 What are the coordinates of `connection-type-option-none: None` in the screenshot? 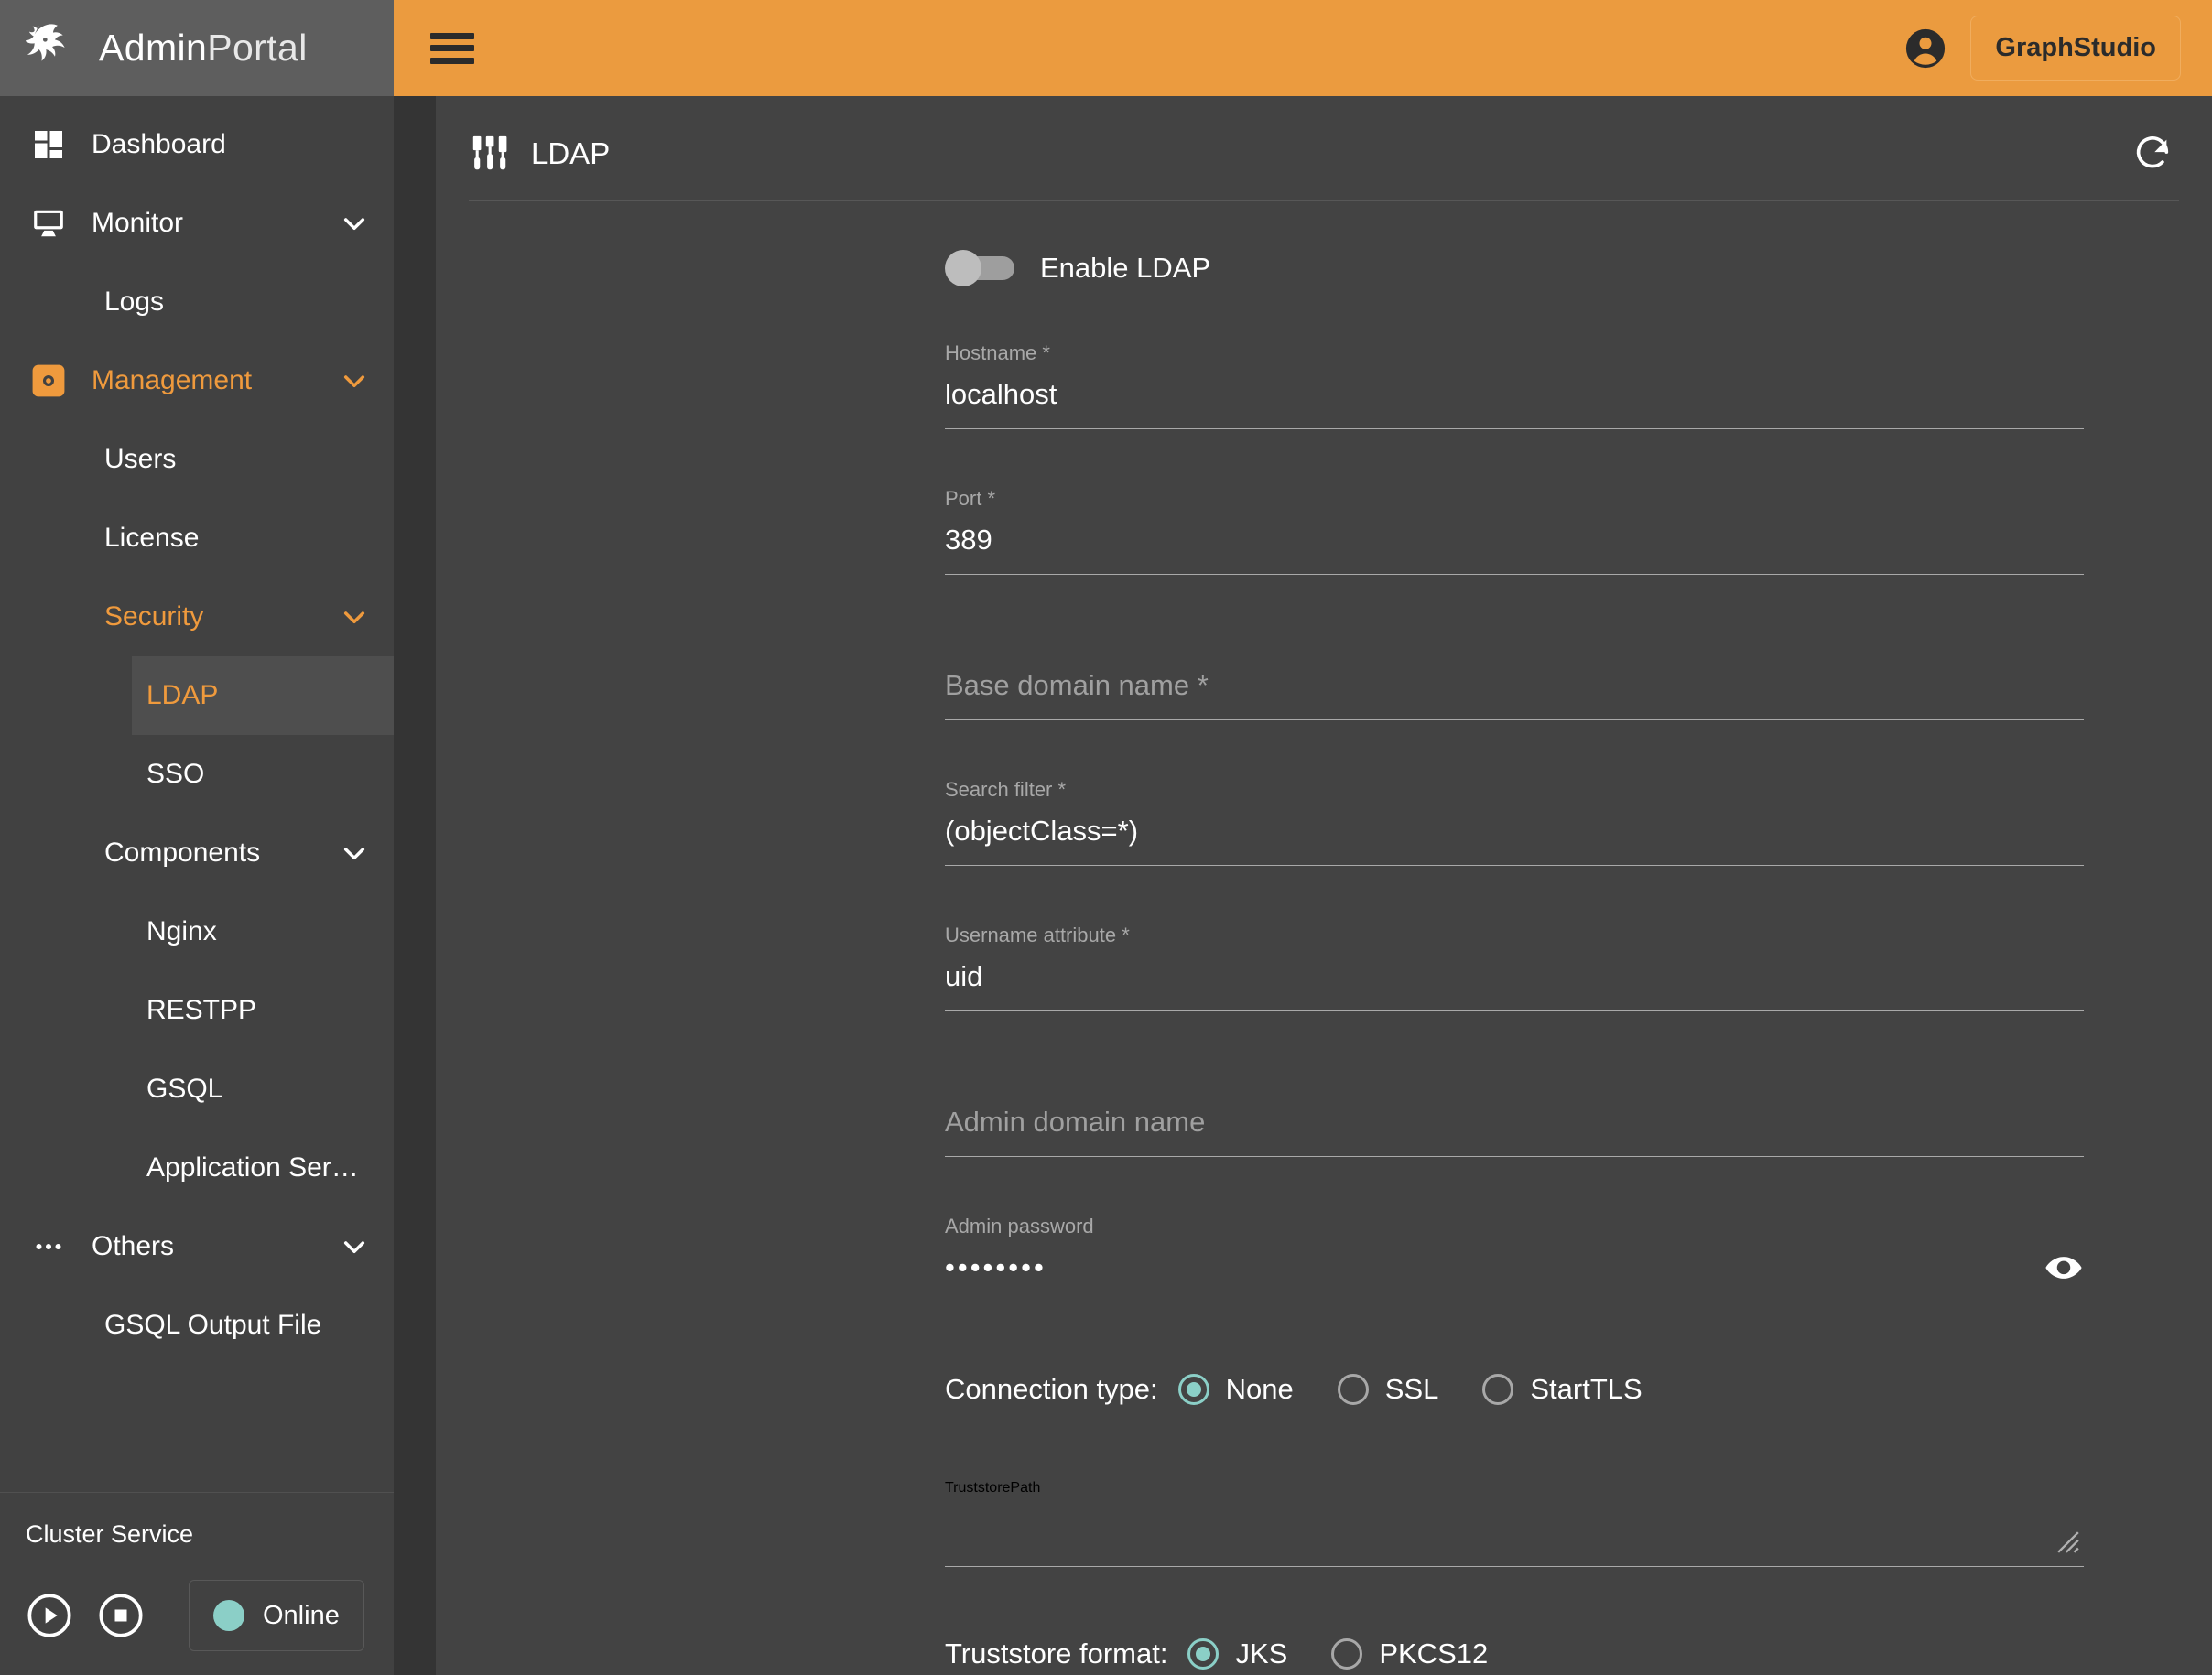 It's located at (1235, 1389).